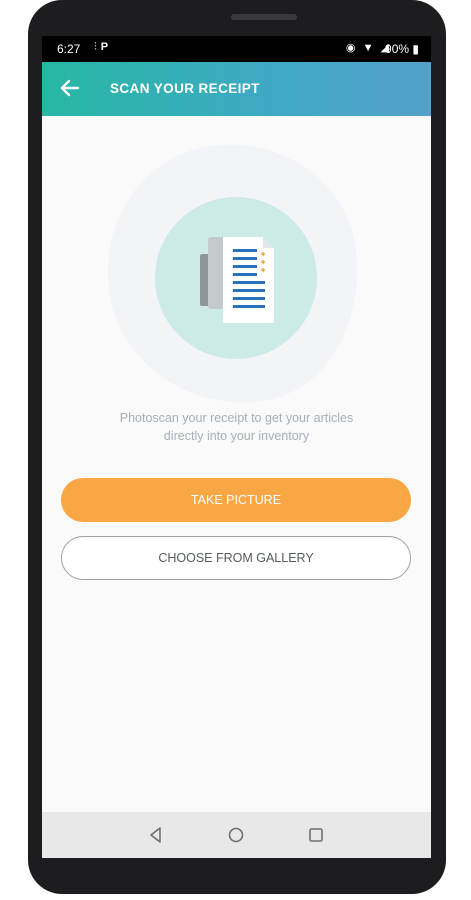 The image size is (471, 900). What do you see at coordinates (397, 49) in the screenshot?
I see `battery-percent: 90%` at bounding box center [397, 49].